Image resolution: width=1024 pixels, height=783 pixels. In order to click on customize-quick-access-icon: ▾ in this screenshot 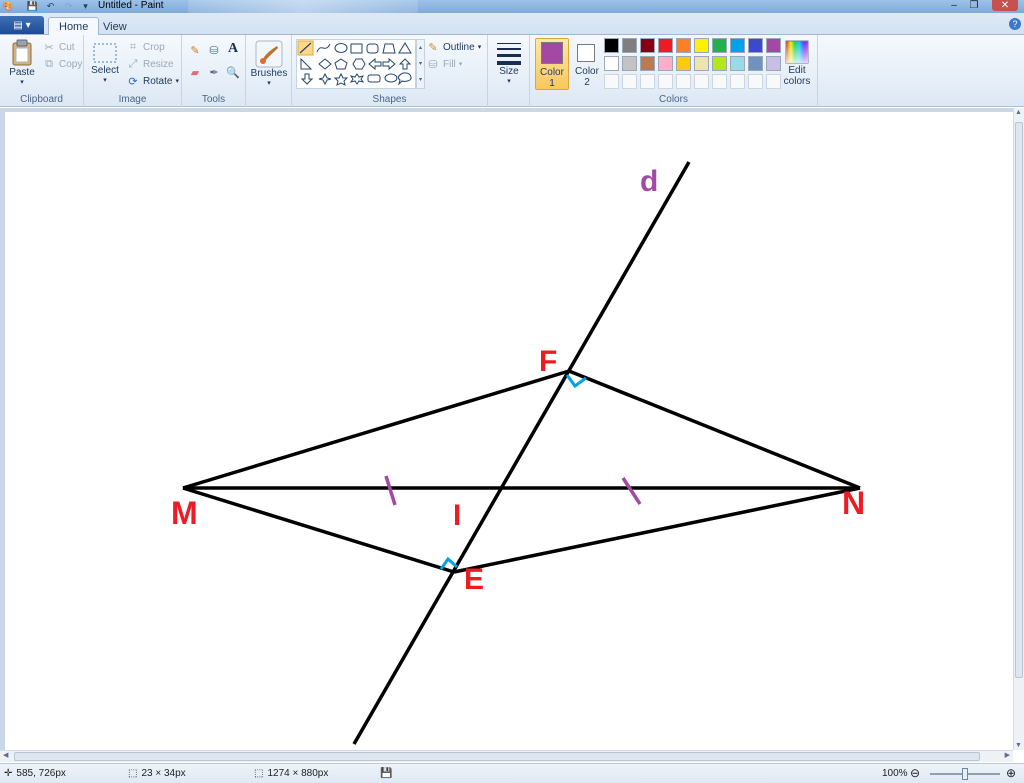, I will do `click(85, 6)`.